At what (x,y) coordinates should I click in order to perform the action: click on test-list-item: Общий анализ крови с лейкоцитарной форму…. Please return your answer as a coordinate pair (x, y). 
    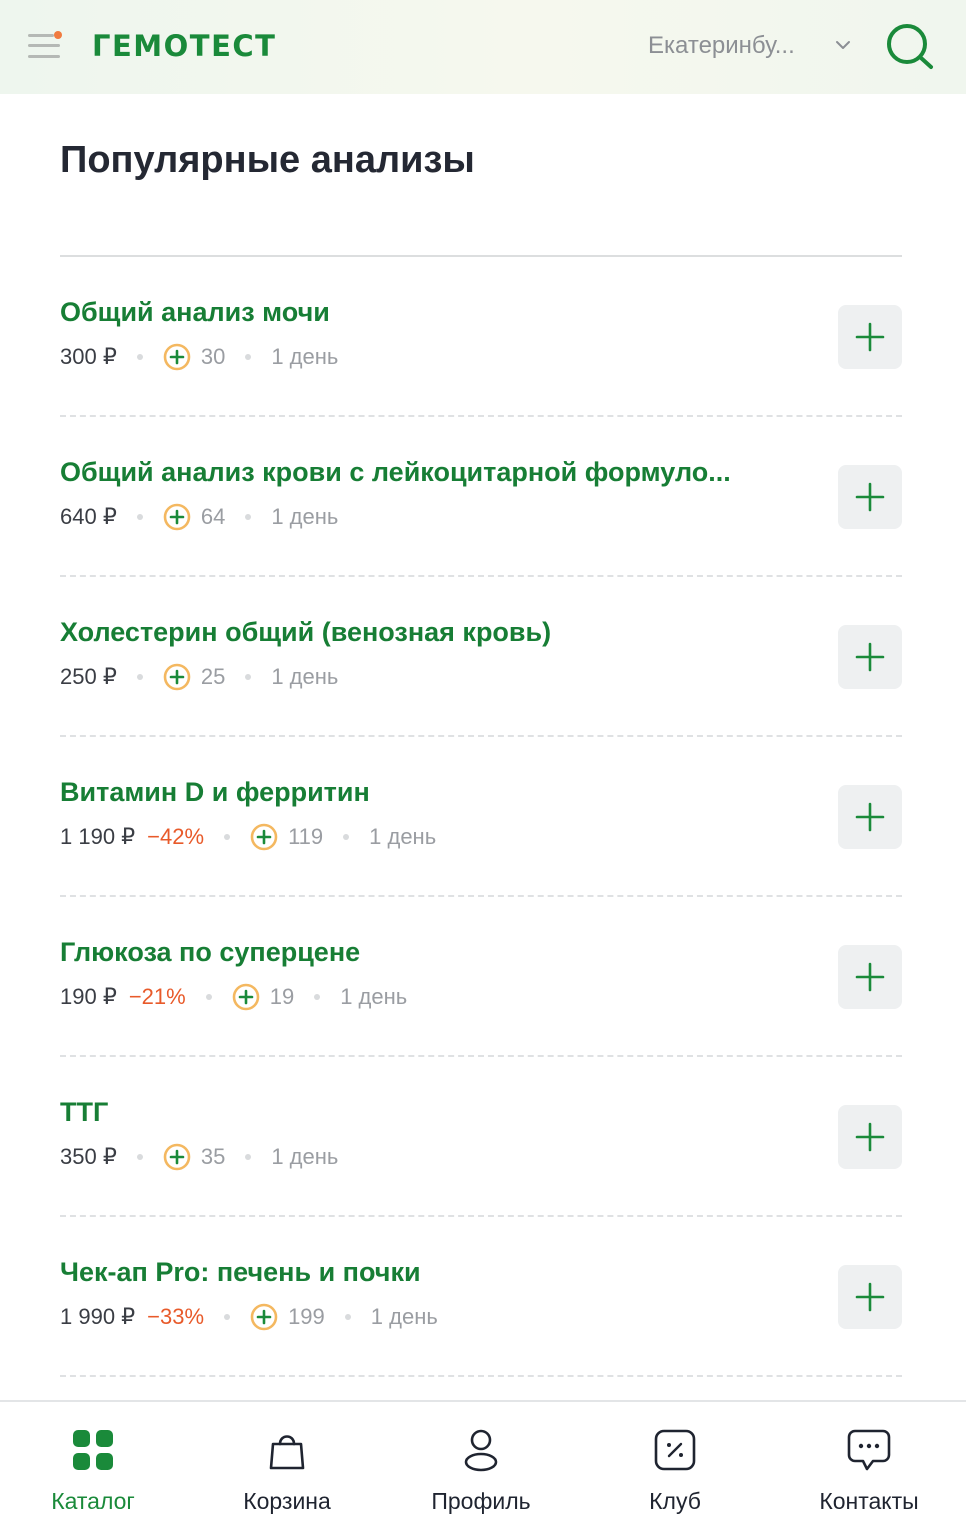
    Looking at the image, I should click on (481, 497).